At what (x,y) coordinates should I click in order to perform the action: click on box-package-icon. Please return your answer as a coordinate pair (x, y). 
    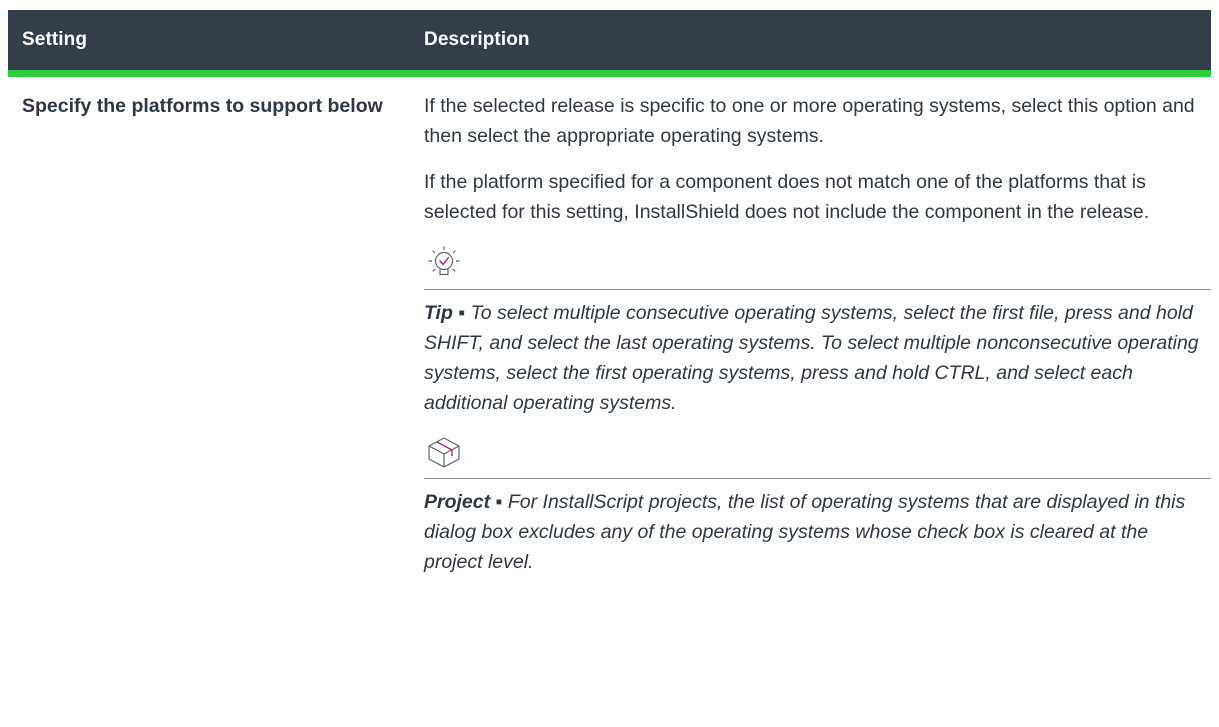
    Looking at the image, I should click on (444, 452).